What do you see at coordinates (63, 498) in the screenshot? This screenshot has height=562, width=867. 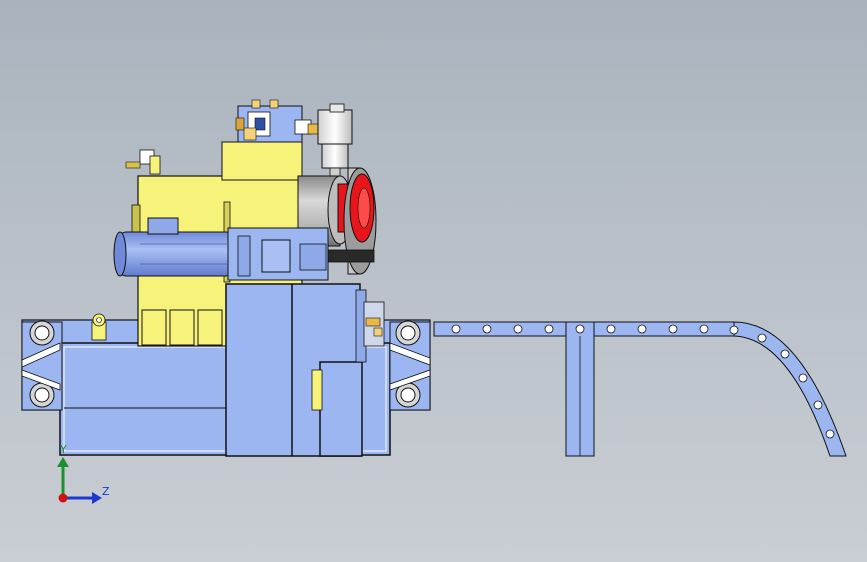 I see `axis-x-dot` at bounding box center [63, 498].